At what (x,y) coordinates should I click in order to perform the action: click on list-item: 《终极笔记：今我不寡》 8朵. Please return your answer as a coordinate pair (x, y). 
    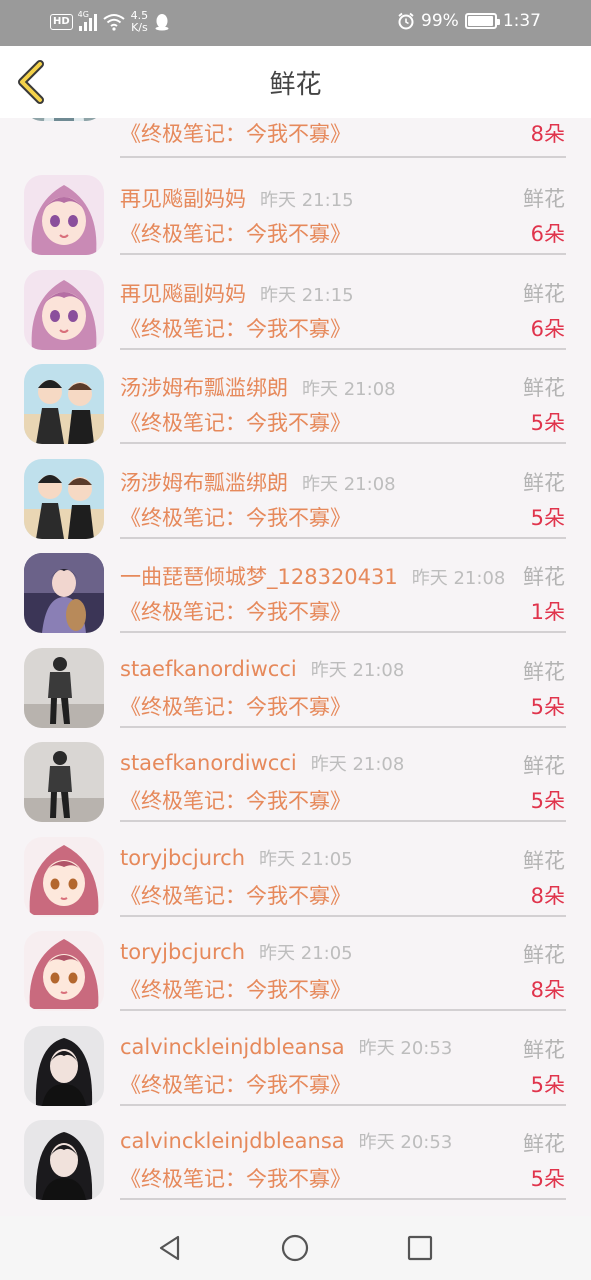
    Looking at the image, I should click on (295, 138).